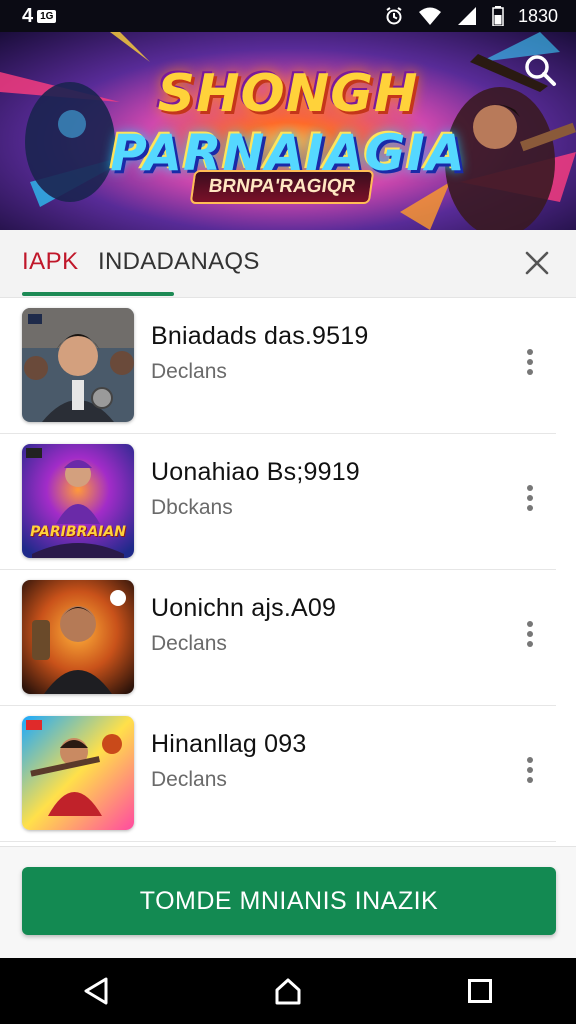 This screenshot has width=576, height=1024. Describe the element at coordinates (255, 472) in the screenshot. I see `item-title: Uonahiao Bs;9919` at that location.